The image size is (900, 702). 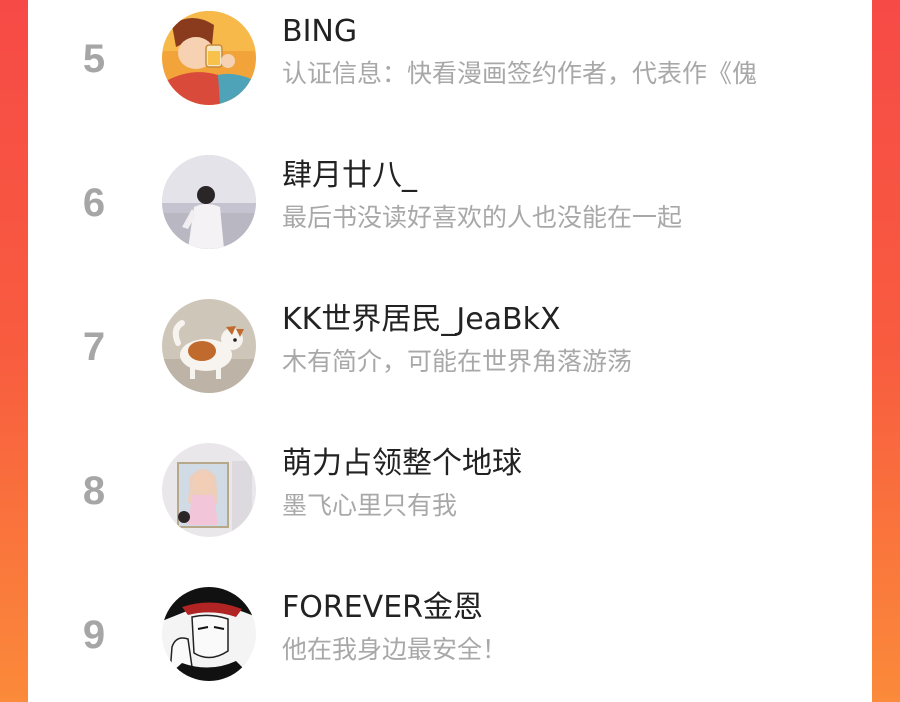 What do you see at coordinates (209, 346) in the screenshot?
I see `avatar-dog-icon` at bounding box center [209, 346].